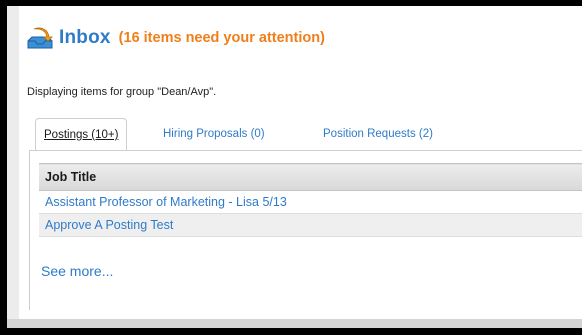  What do you see at coordinates (13, 167) in the screenshot?
I see `left-gutter` at bounding box center [13, 167].